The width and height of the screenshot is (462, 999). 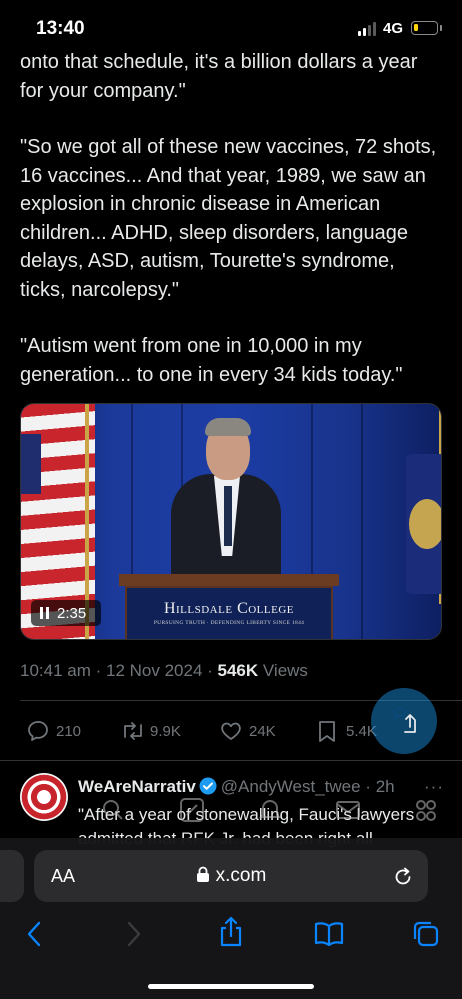 I want to click on bookmark-icon, so click(x=327, y=731).